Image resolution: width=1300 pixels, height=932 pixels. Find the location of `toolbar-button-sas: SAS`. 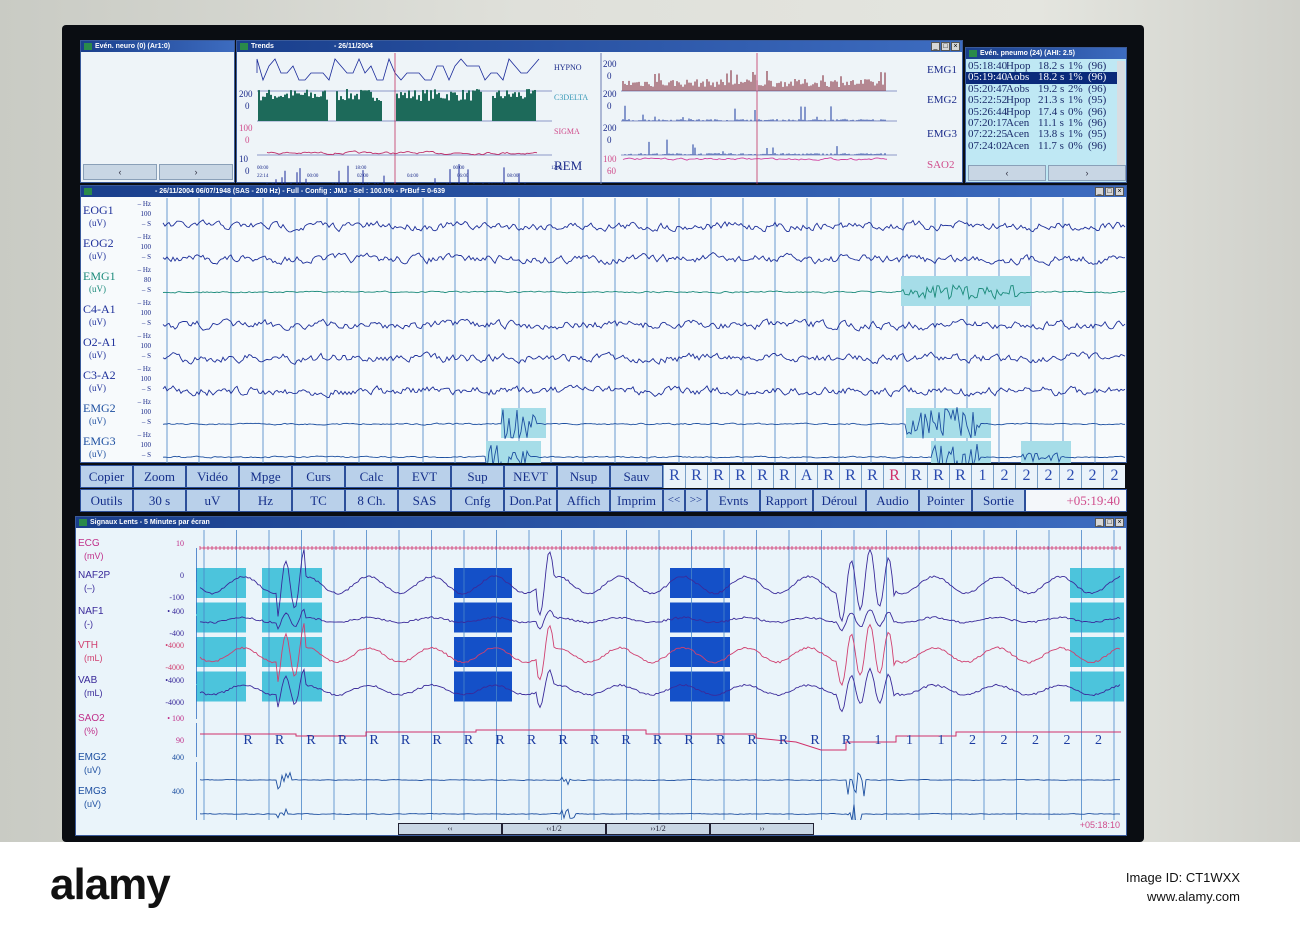

toolbar-button-sas: SAS is located at coordinates (424, 500).